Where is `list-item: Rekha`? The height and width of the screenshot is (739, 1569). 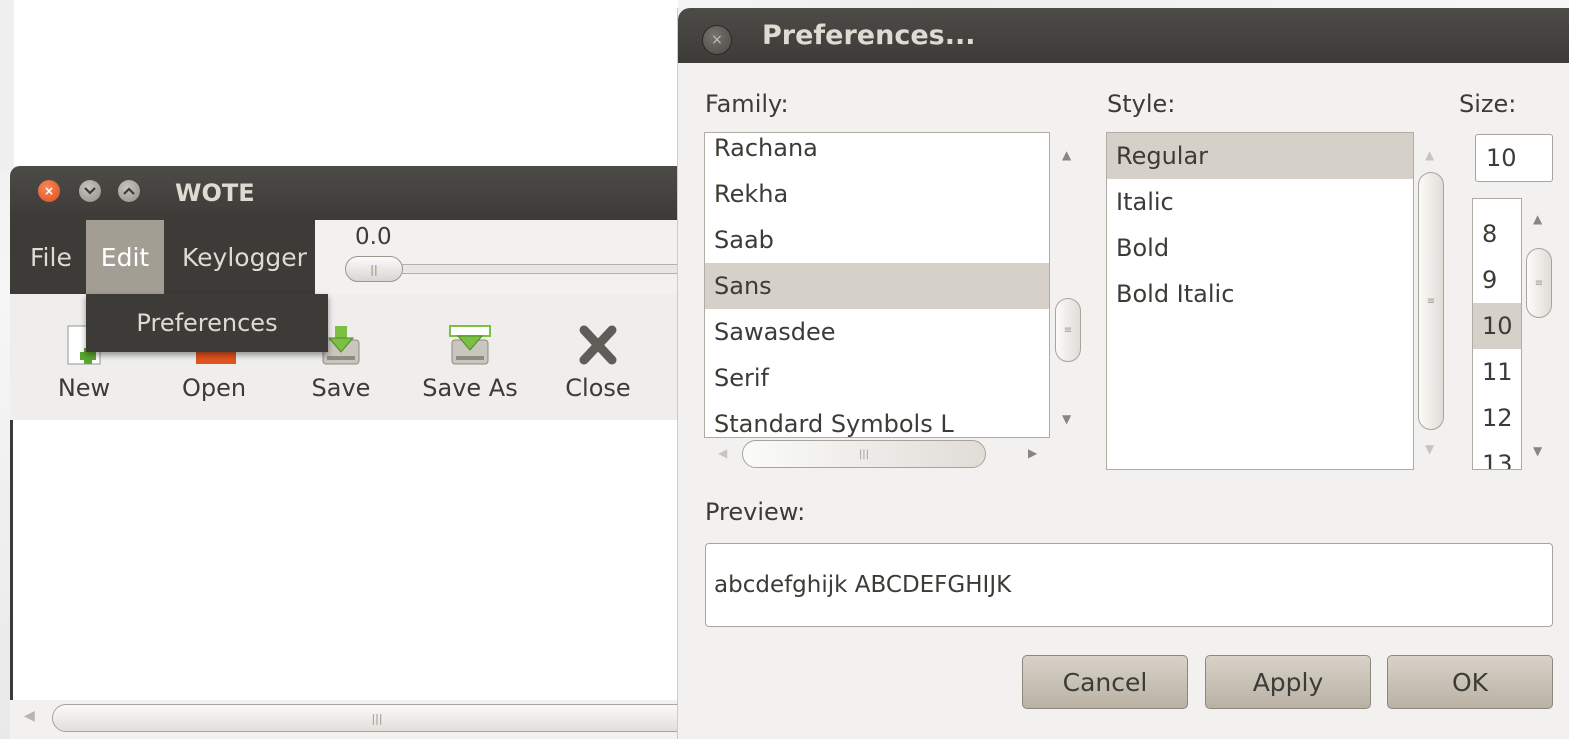
list-item: Rekha is located at coordinates (877, 194).